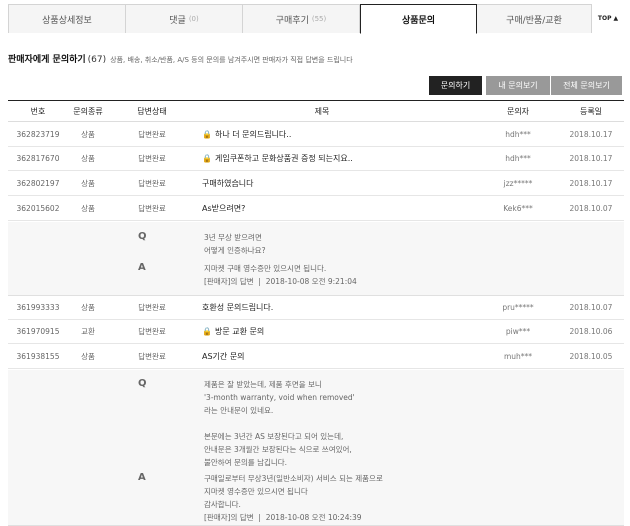 The width and height of the screenshot is (630, 526). What do you see at coordinates (38, 158) in the screenshot?
I see `row-number: 362817670` at bounding box center [38, 158].